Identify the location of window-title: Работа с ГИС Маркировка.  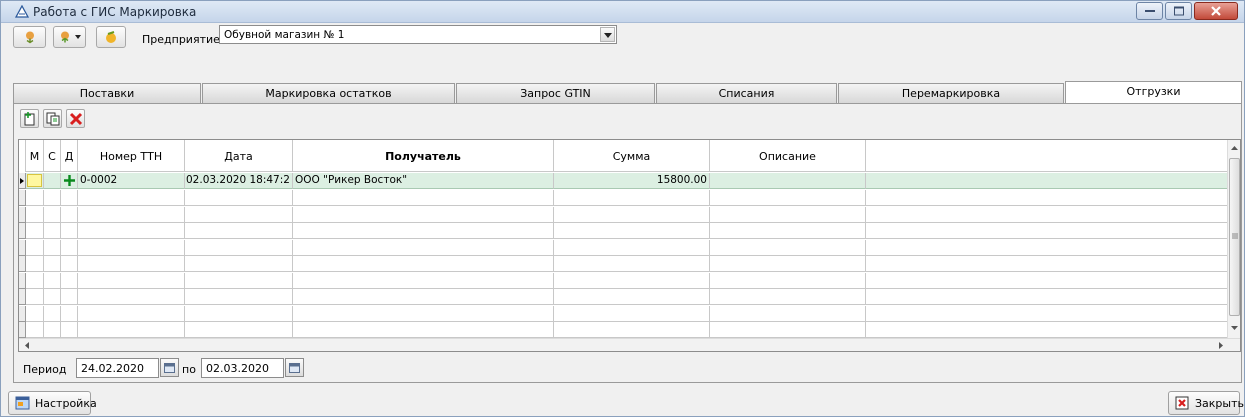
(115, 12).